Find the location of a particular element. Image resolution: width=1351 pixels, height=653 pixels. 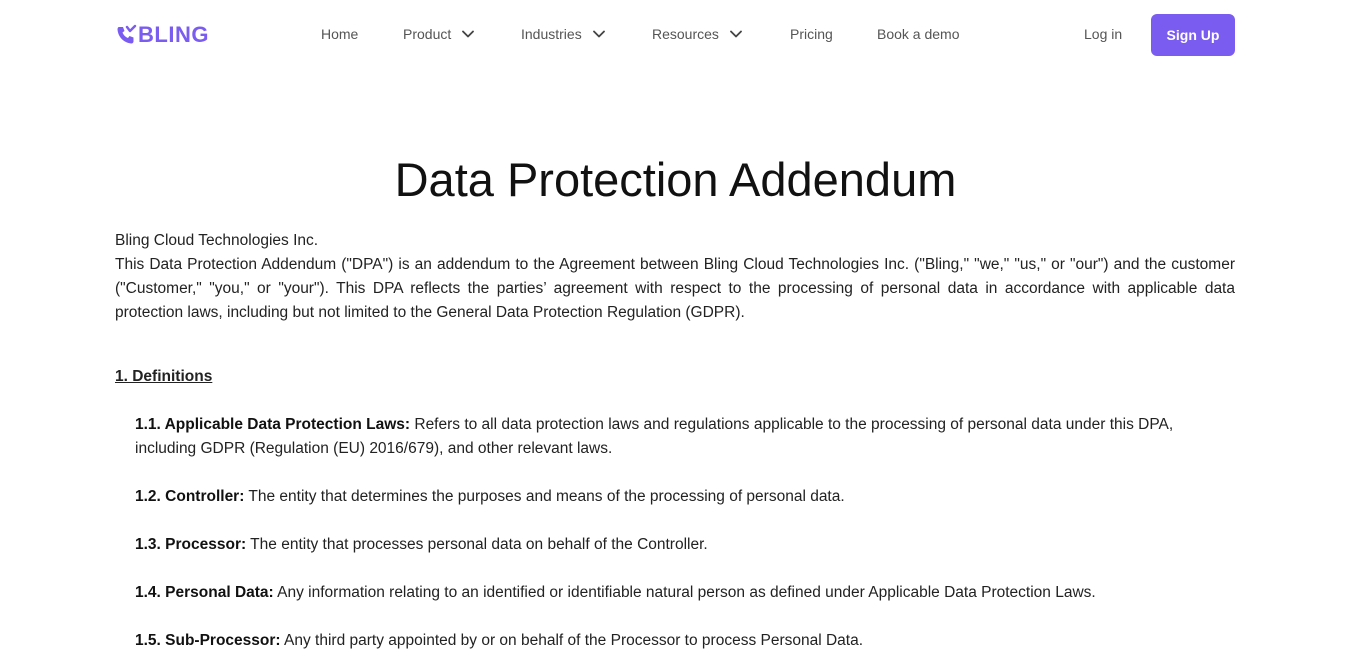

nav-home: Home is located at coordinates (339, 34).